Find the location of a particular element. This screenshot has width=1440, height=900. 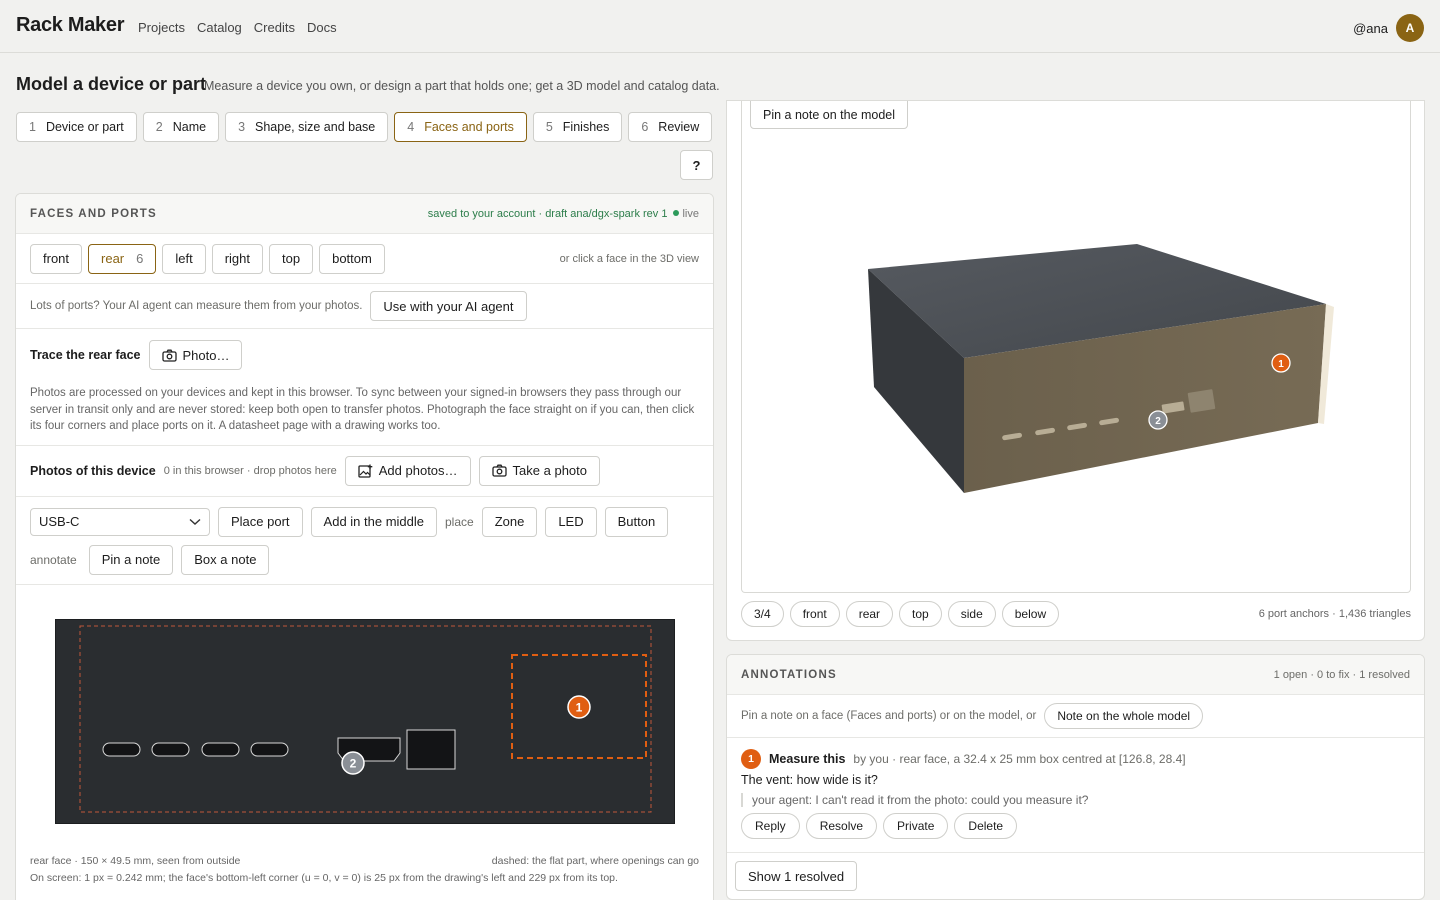

add-image-icon is located at coordinates (365, 471).